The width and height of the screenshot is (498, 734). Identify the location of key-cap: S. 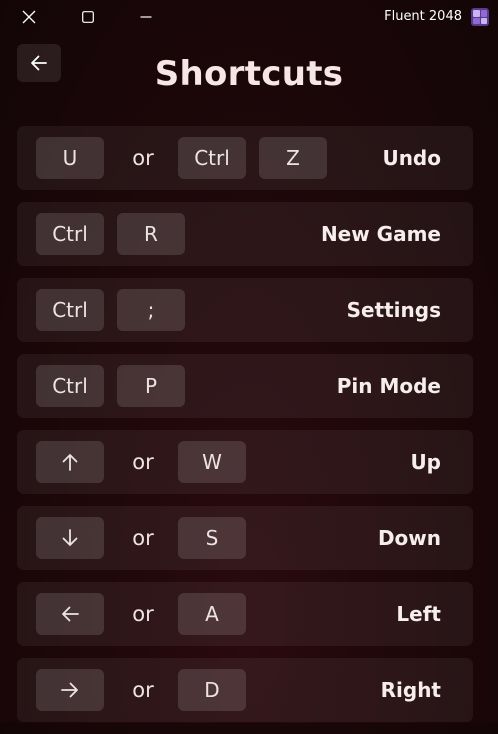
(212, 538).